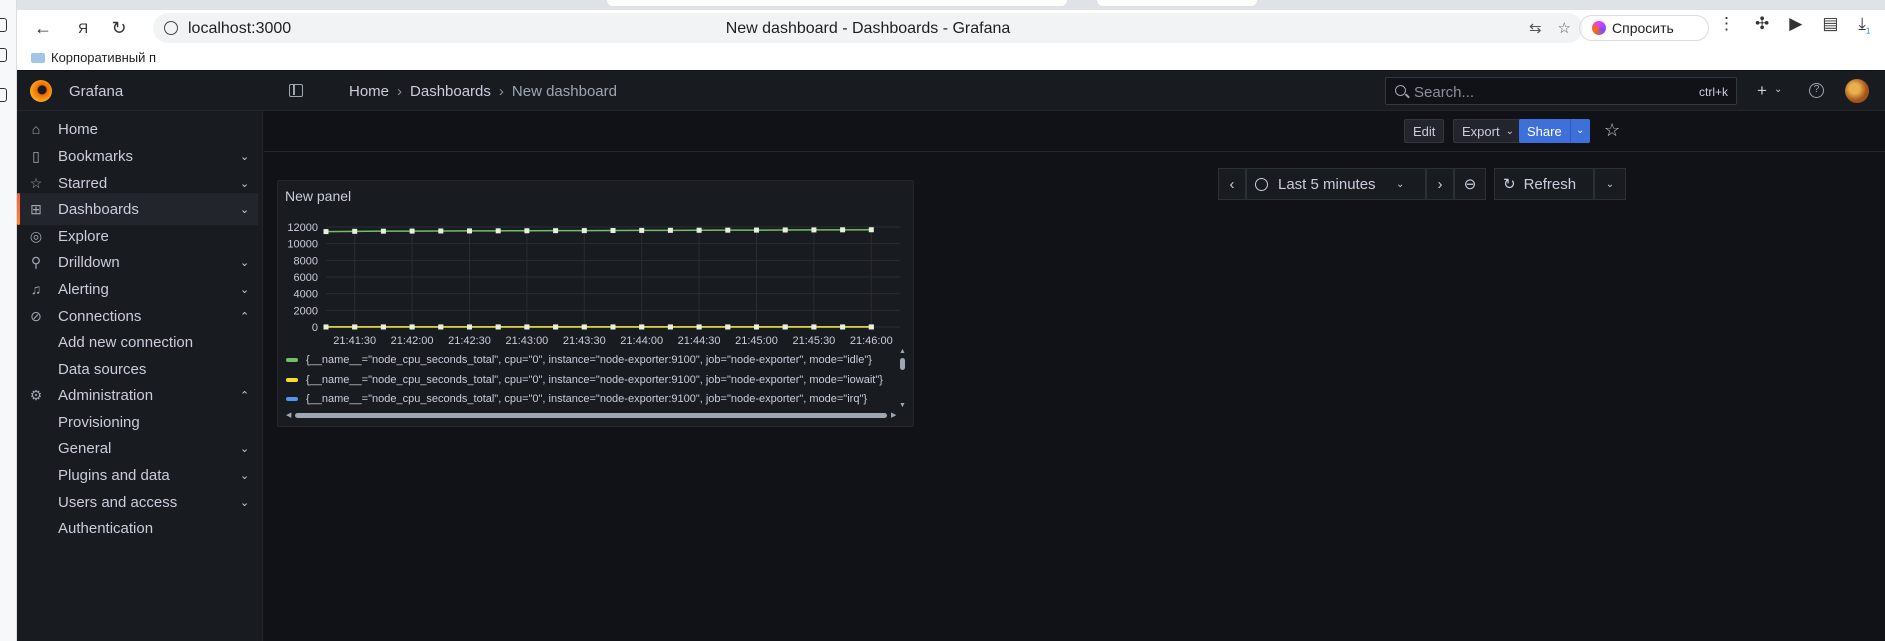  Describe the element at coordinates (296, 90) in the screenshot. I see `dock-menu-icon` at that location.